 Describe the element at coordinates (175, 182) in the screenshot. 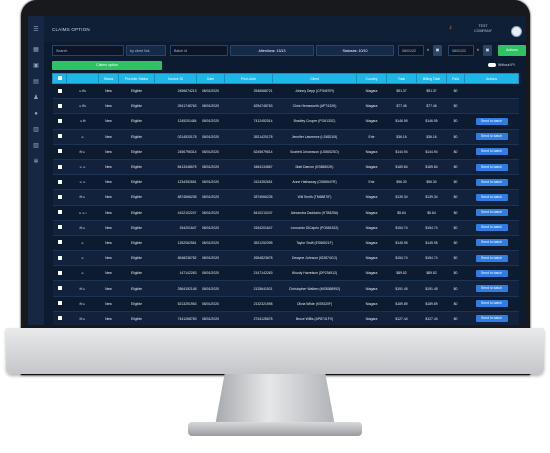

I see `row-invoice-id: 1234352651` at that location.